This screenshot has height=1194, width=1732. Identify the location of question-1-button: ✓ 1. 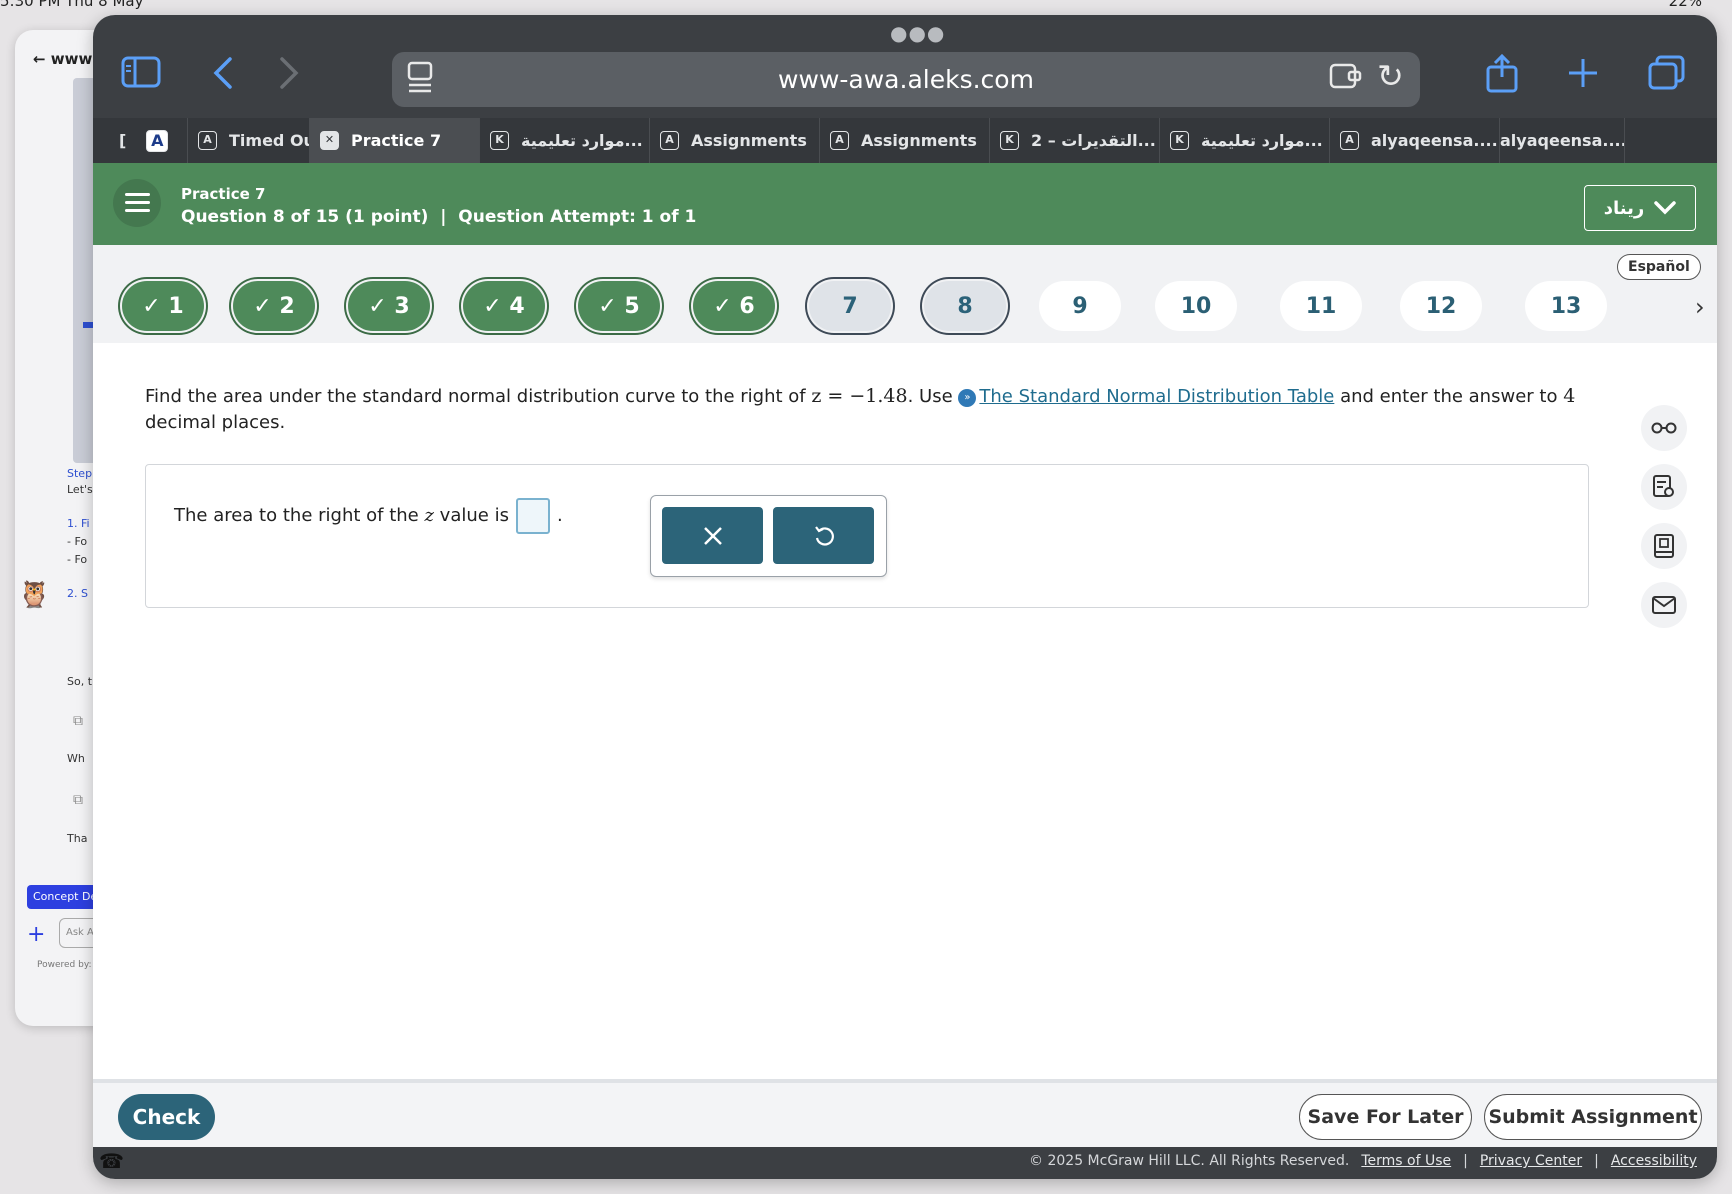
(163, 306).